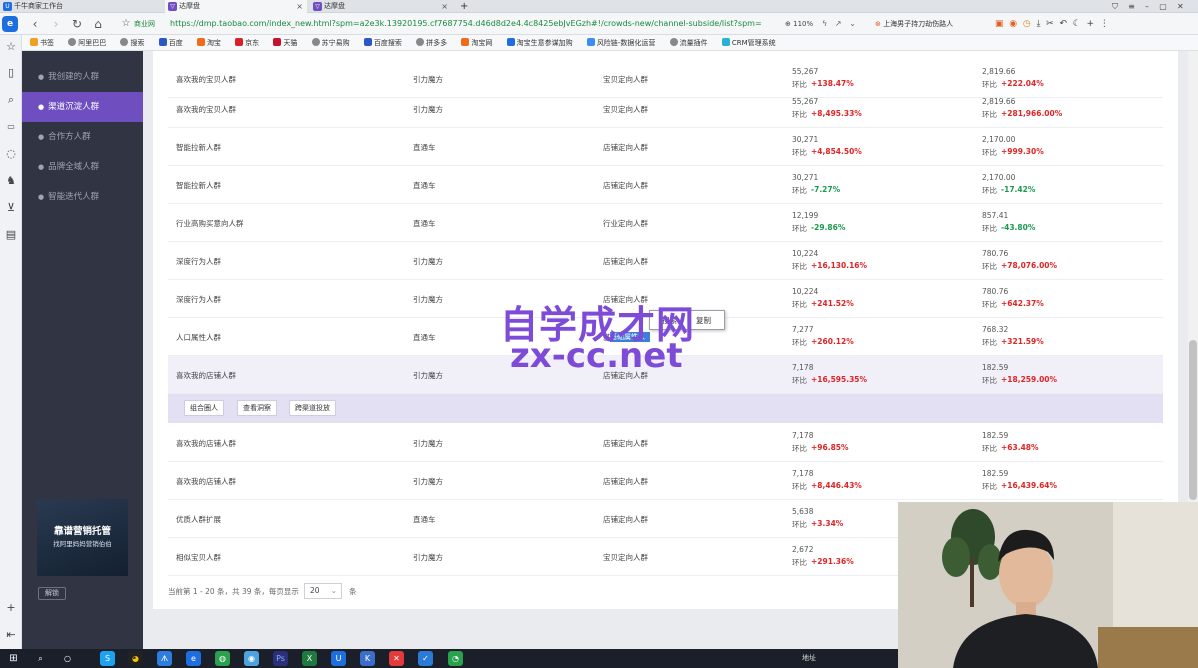 The height and width of the screenshot is (668, 1198). Describe the element at coordinates (198, 185) in the screenshot. I see `crowd-name: 智能拉新人群` at that location.